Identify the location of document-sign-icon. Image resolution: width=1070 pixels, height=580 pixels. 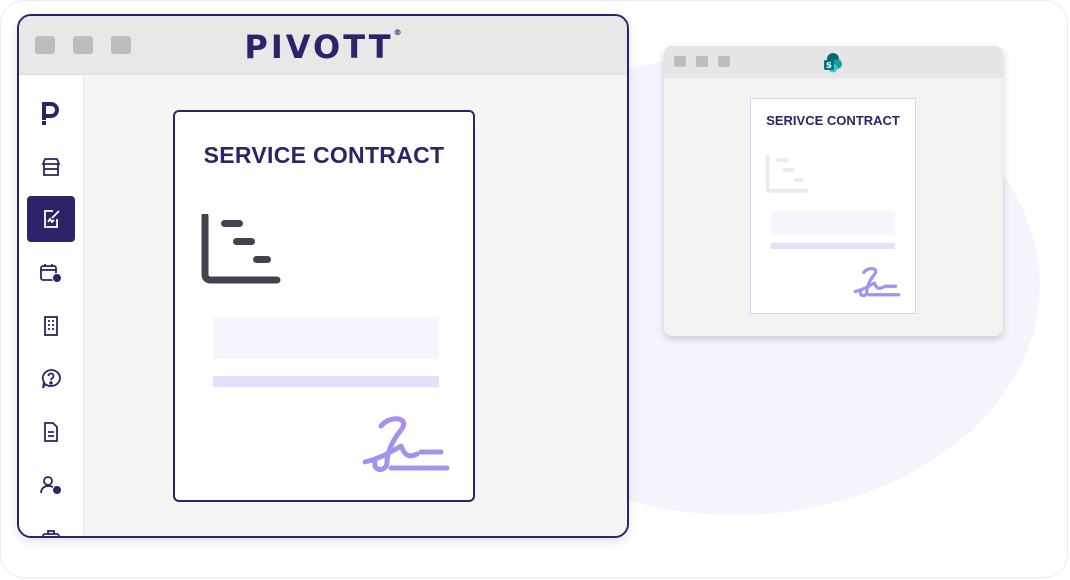
(52, 219).